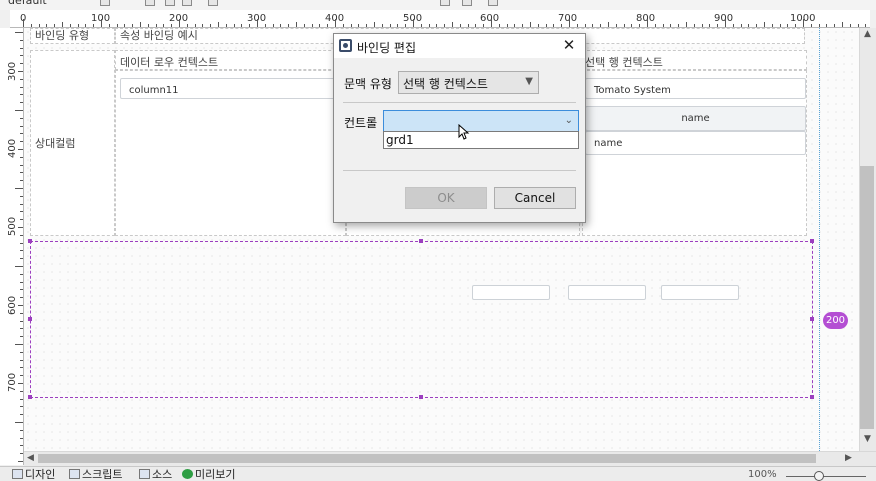 The height and width of the screenshot is (481, 876). Describe the element at coordinates (30, 458) in the screenshot. I see `scroll-left-icon: ◀` at that location.